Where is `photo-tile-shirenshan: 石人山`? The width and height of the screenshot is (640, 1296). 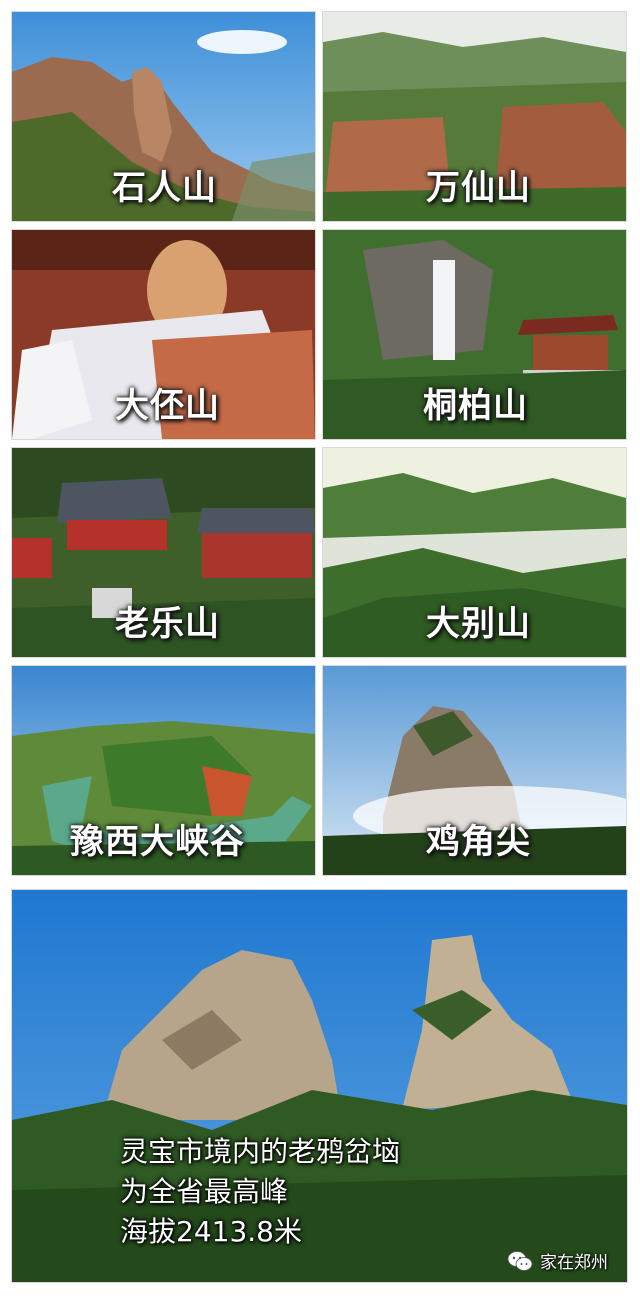
photo-tile-shirenshan: 石人山 is located at coordinates (163, 116).